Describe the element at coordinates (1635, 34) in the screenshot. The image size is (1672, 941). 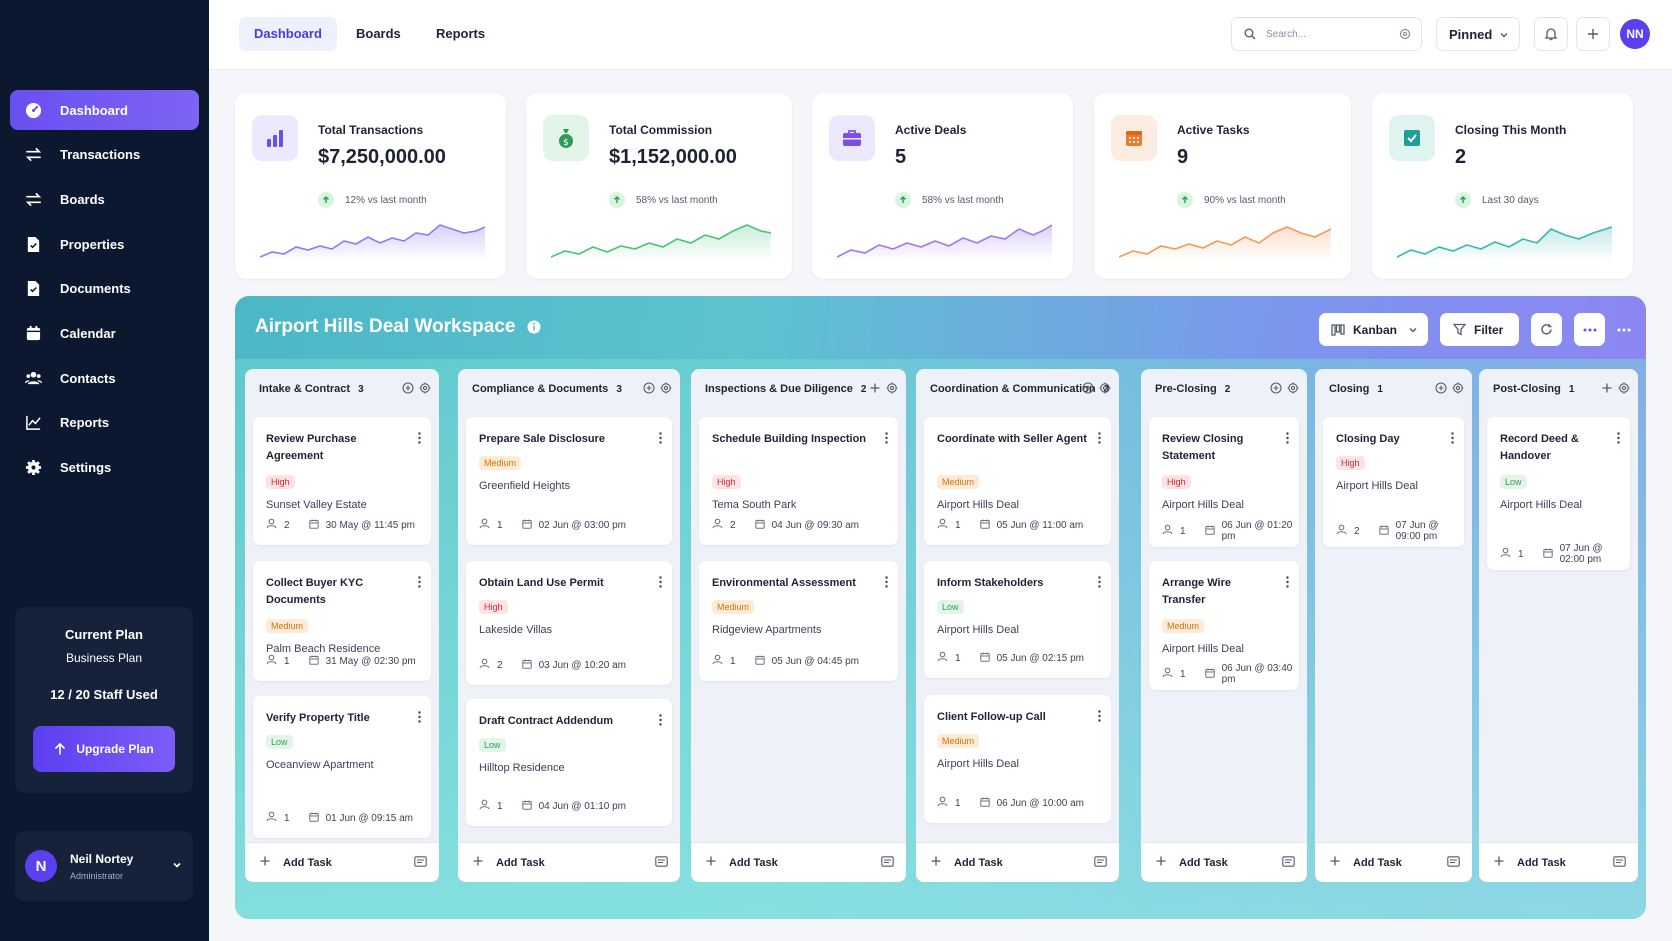
I see `avatar: NN` at that location.